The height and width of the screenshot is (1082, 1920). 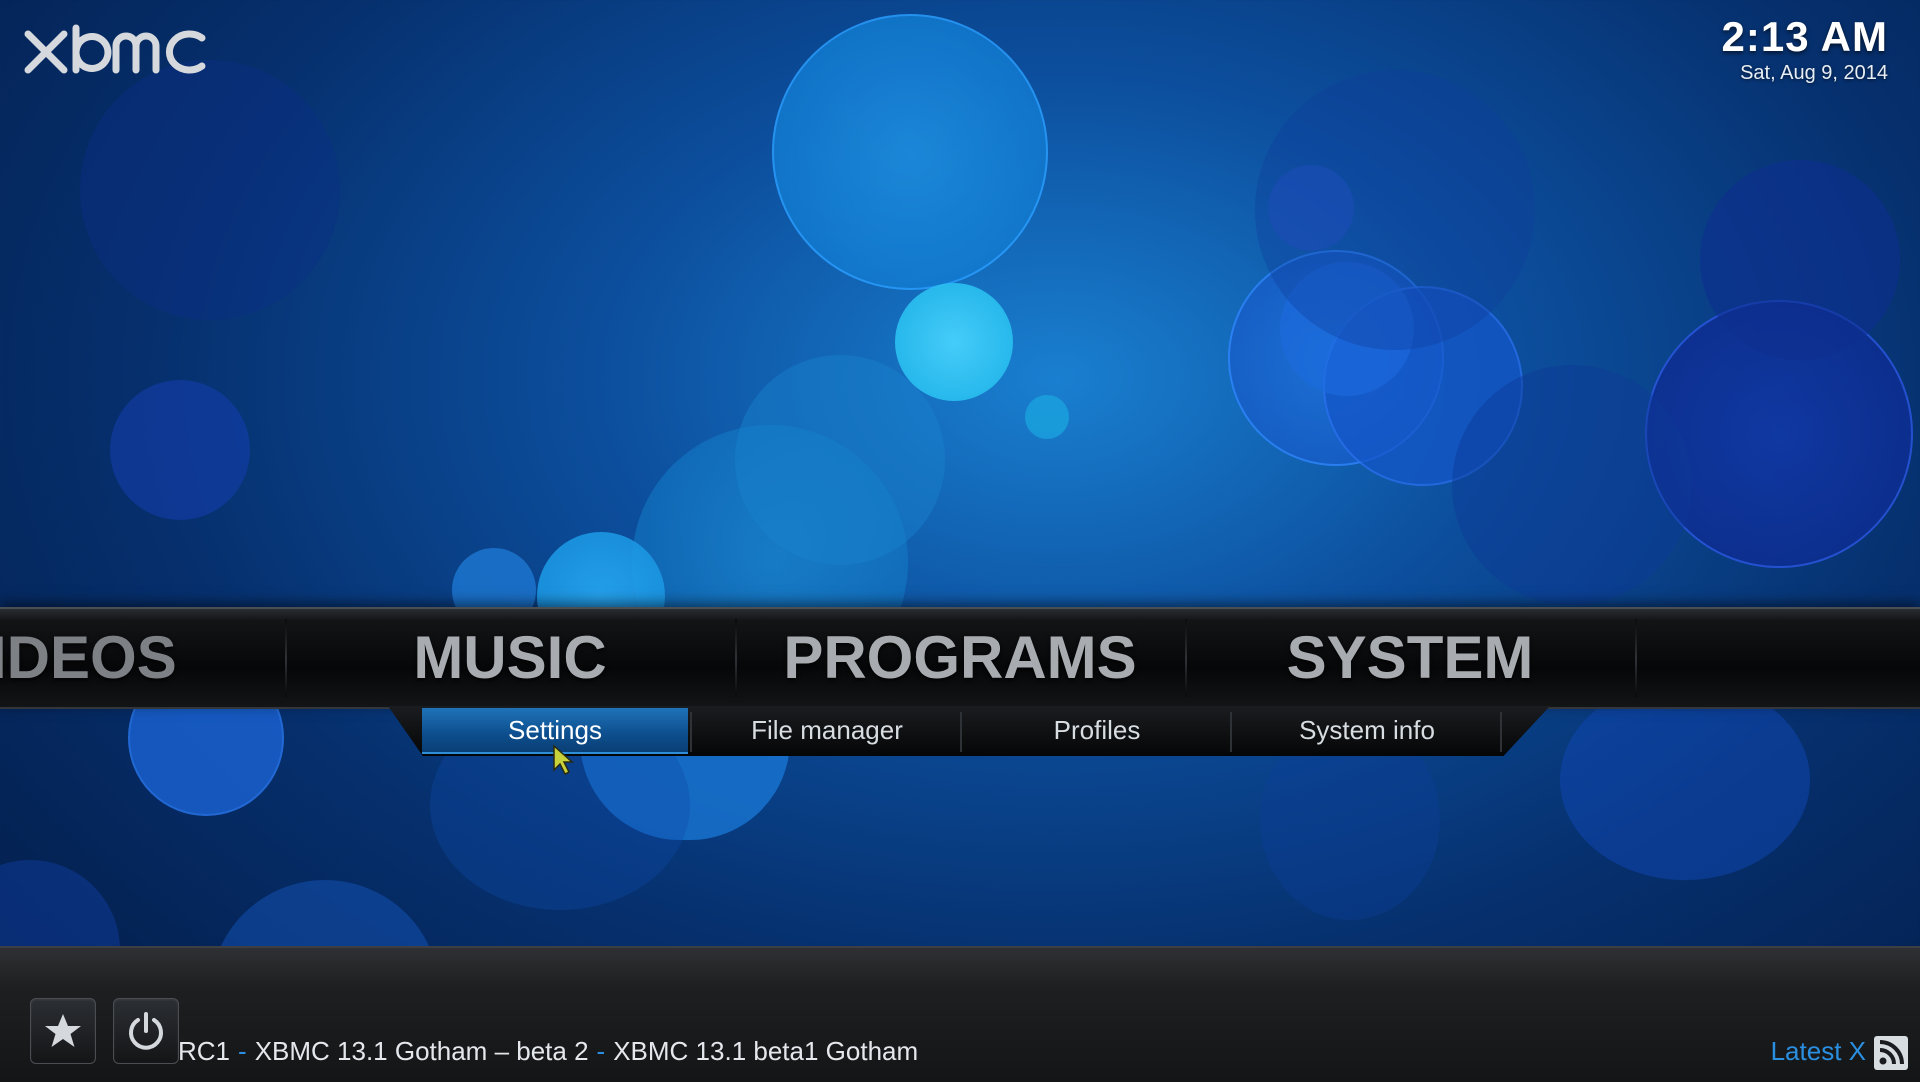 I want to click on sub-menu-item-system-info: System info, so click(x=1367, y=730).